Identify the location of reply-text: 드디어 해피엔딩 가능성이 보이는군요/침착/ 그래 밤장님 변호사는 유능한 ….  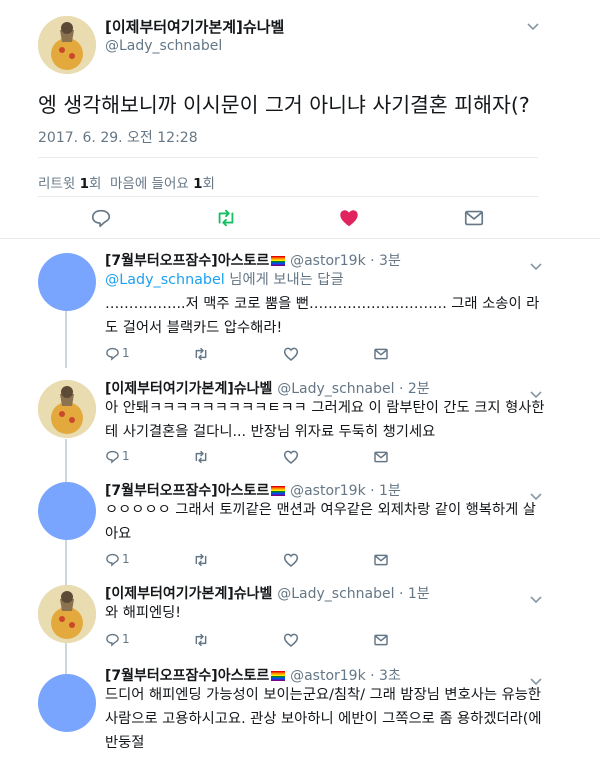
(323, 719).